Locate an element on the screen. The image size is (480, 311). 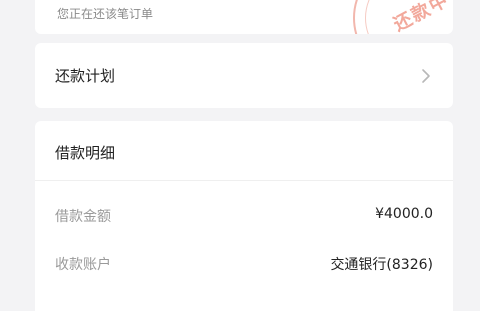
loan-amount-row: 借款金额 ¥4000.0 is located at coordinates (244, 217).